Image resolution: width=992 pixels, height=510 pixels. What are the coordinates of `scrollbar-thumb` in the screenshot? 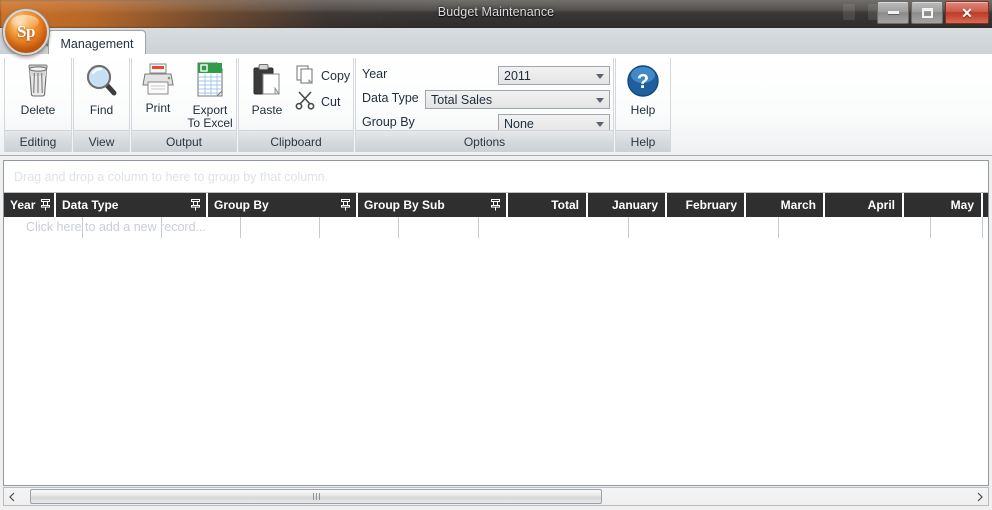 It's located at (316, 496).